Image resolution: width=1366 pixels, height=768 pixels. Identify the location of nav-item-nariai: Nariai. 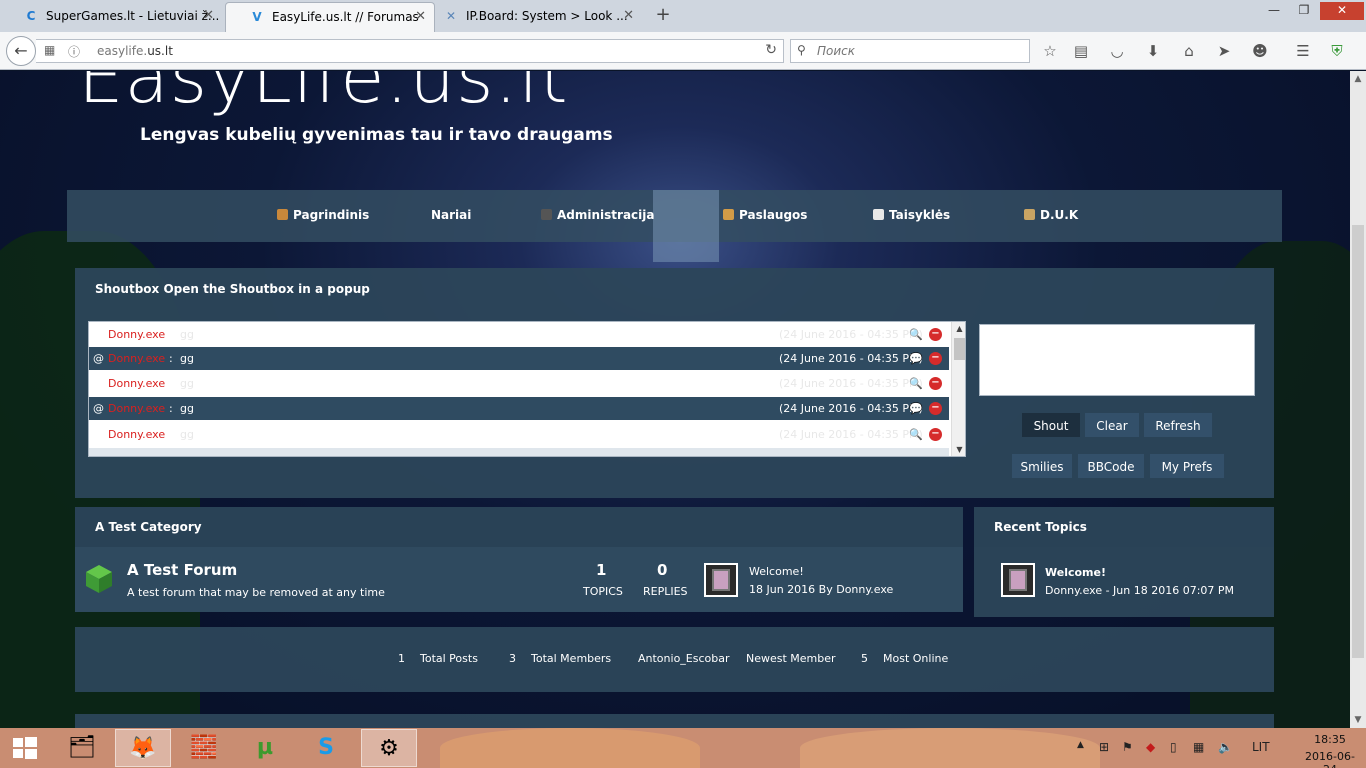
(451, 215).